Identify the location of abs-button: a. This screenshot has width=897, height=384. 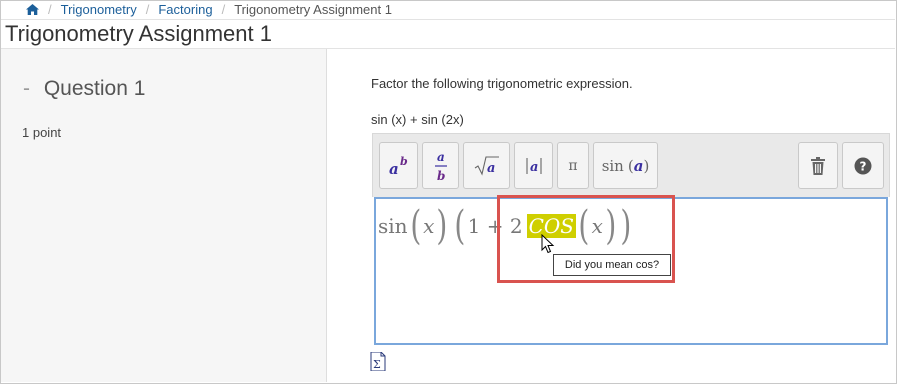
(533, 165).